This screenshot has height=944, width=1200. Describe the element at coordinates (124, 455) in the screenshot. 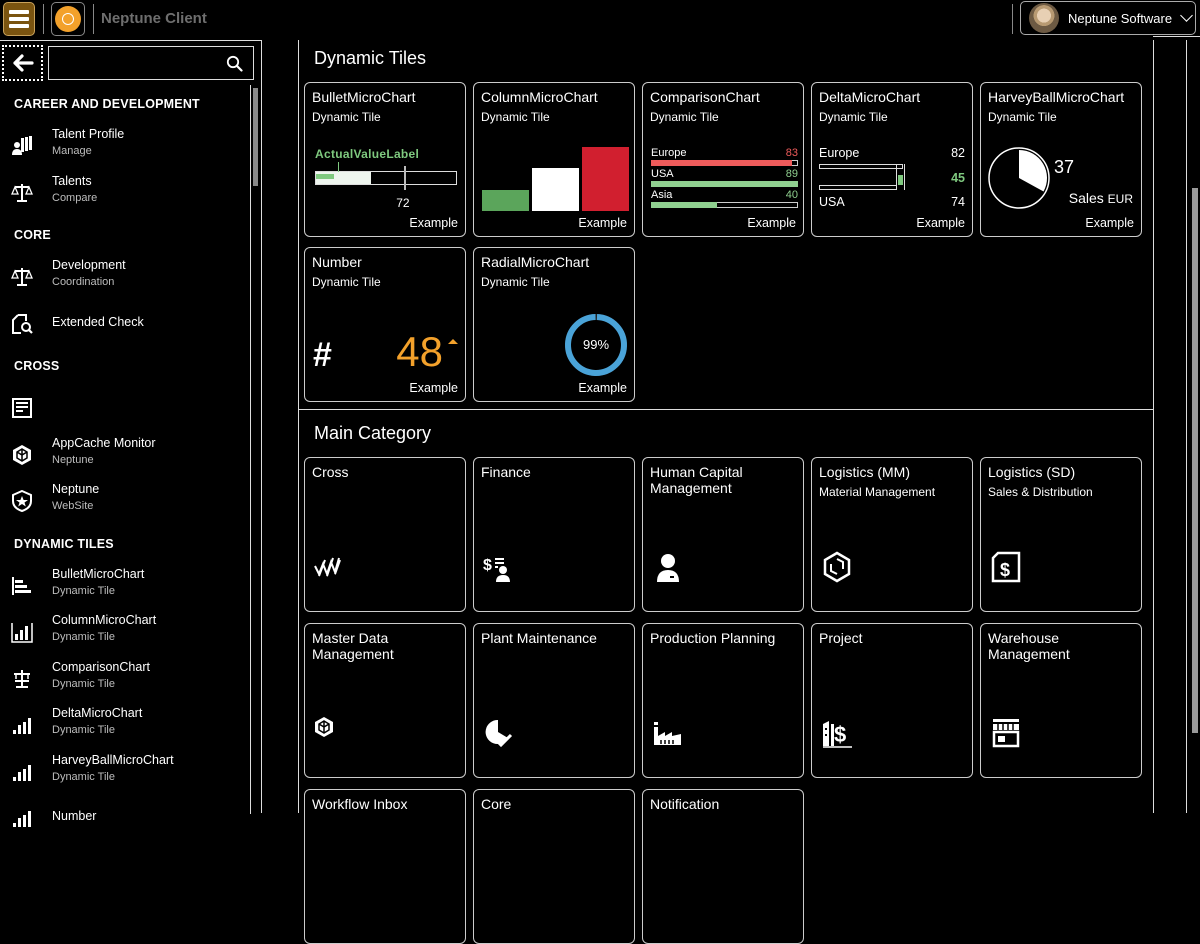

I see `sidebar-item: AppCache Monitor Neptune` at that location.